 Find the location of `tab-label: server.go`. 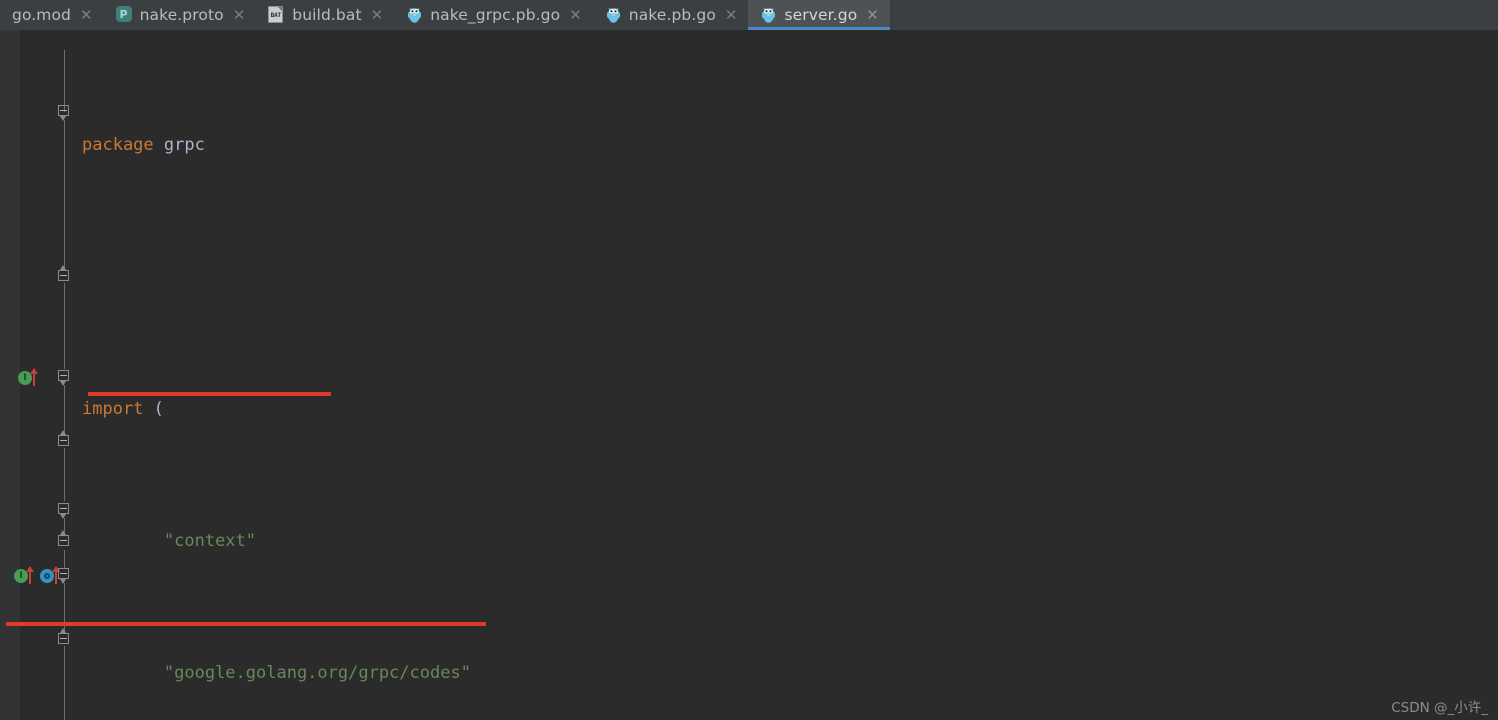

tab-label: server.go is located at coordinates (821, 15).